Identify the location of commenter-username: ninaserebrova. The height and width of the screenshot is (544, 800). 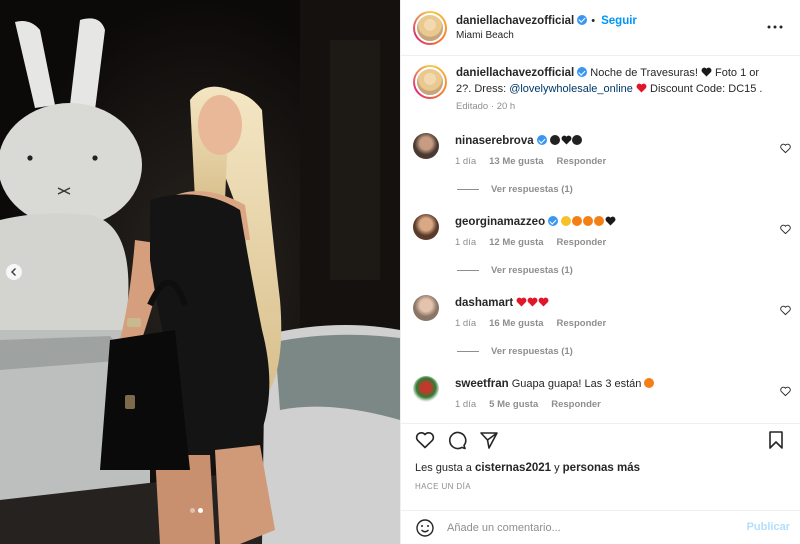
(494, 141).